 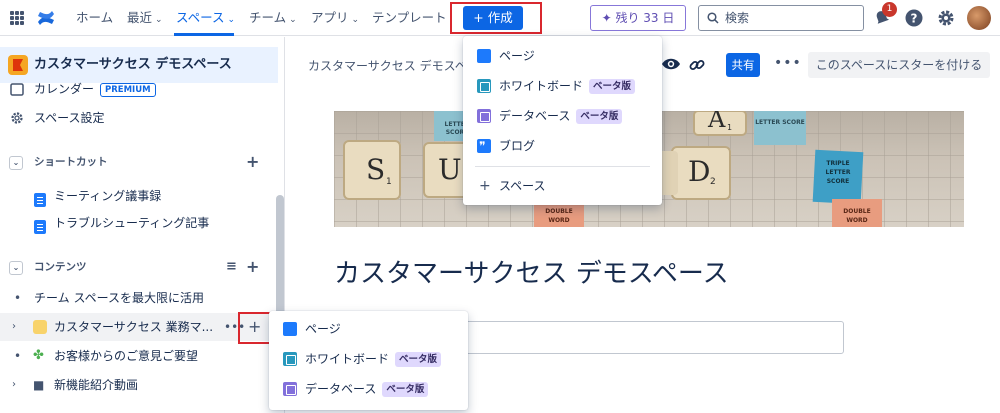 What do you see at coordinates (979, 18) in the screenshot?
I see `user-avatar` at bounding box center [979, 18].